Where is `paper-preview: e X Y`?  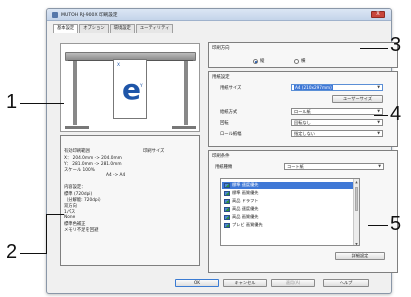
paper-preview: e X Y is located at coordinates (130, 89).